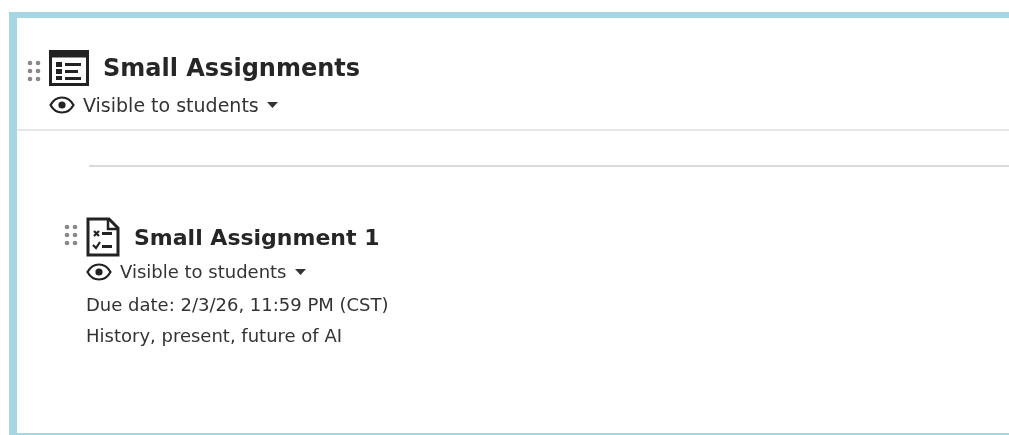  What do you see at coordinates (69, 68) in the screenshot?
I see `content-folder-icon` at bounding box center [69, 68].